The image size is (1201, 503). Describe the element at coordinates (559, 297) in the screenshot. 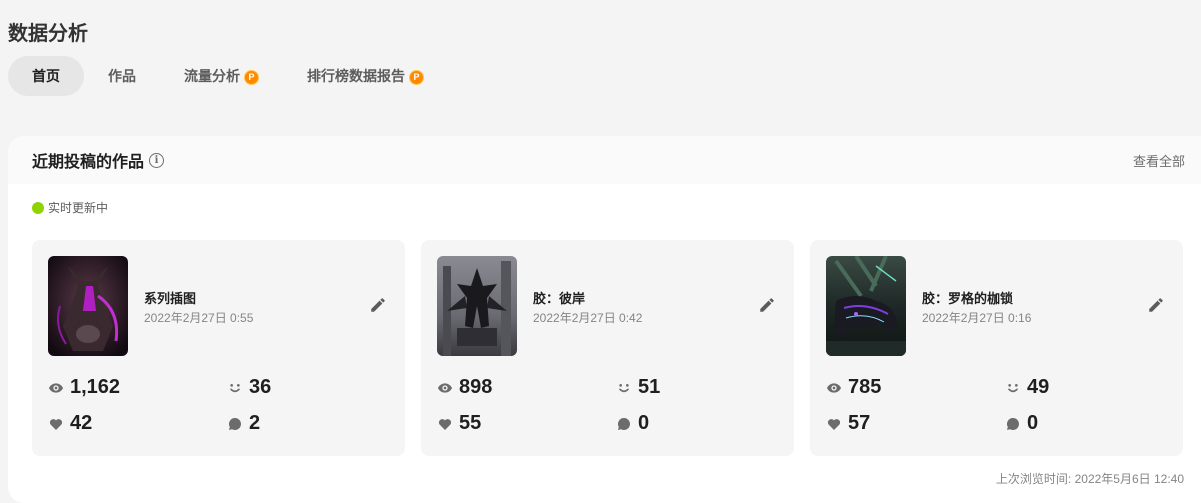

I see `work-title: 胶：彼岸` at that location.